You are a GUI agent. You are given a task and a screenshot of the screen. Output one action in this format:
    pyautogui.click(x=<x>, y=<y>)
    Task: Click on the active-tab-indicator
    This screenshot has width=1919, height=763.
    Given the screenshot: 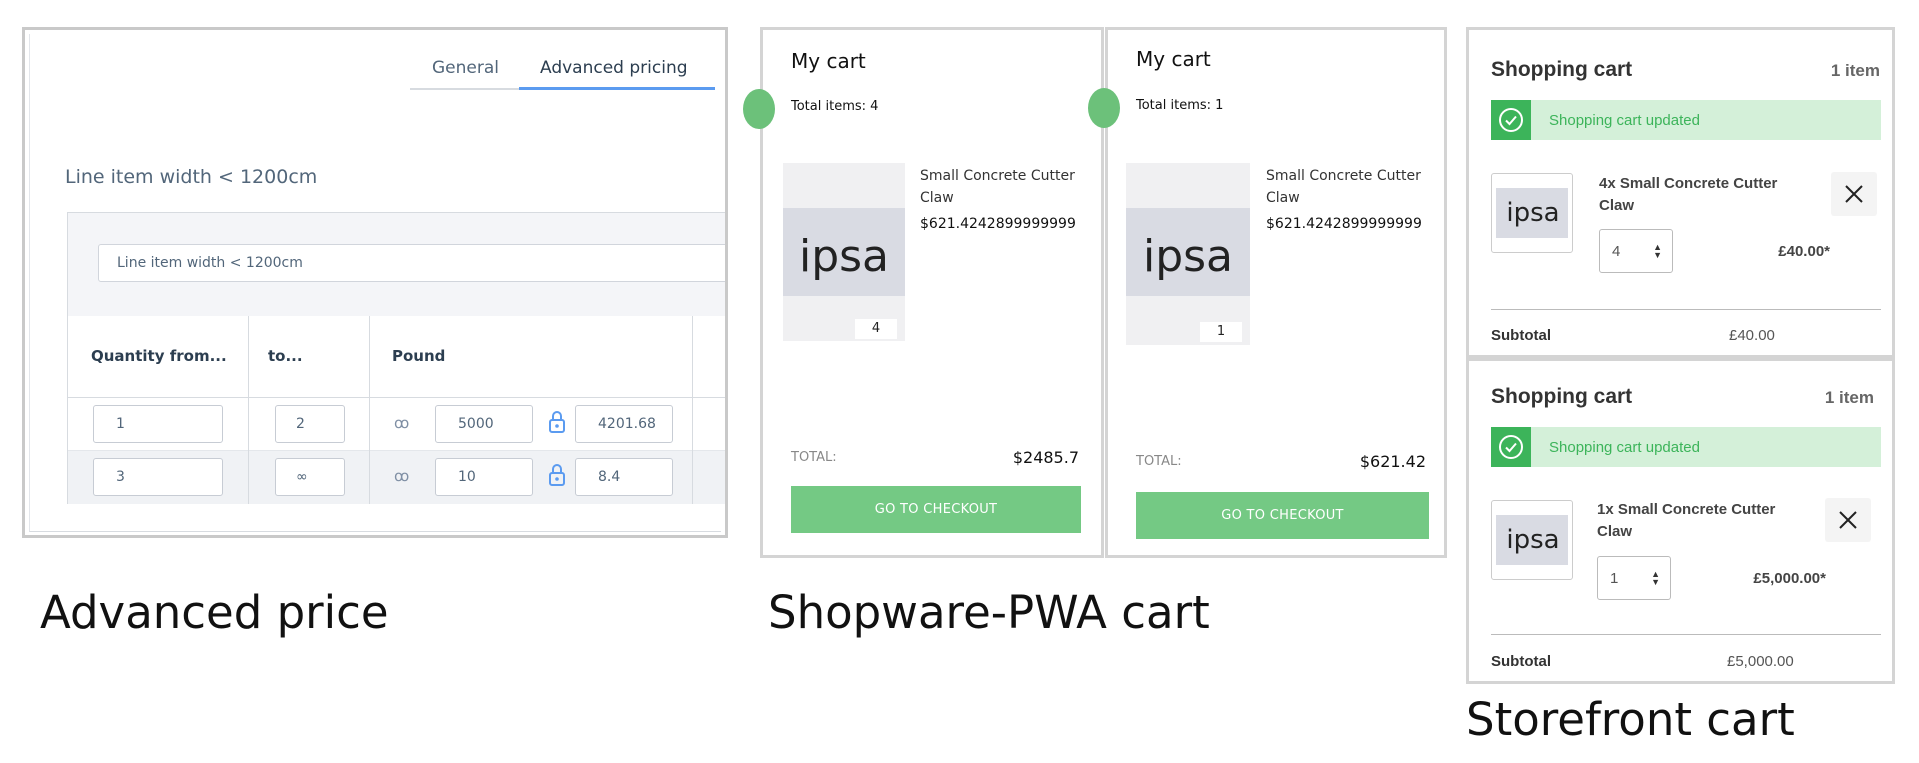 What is the action you would take?
    pyautogui.click(x=617, y=88)
    